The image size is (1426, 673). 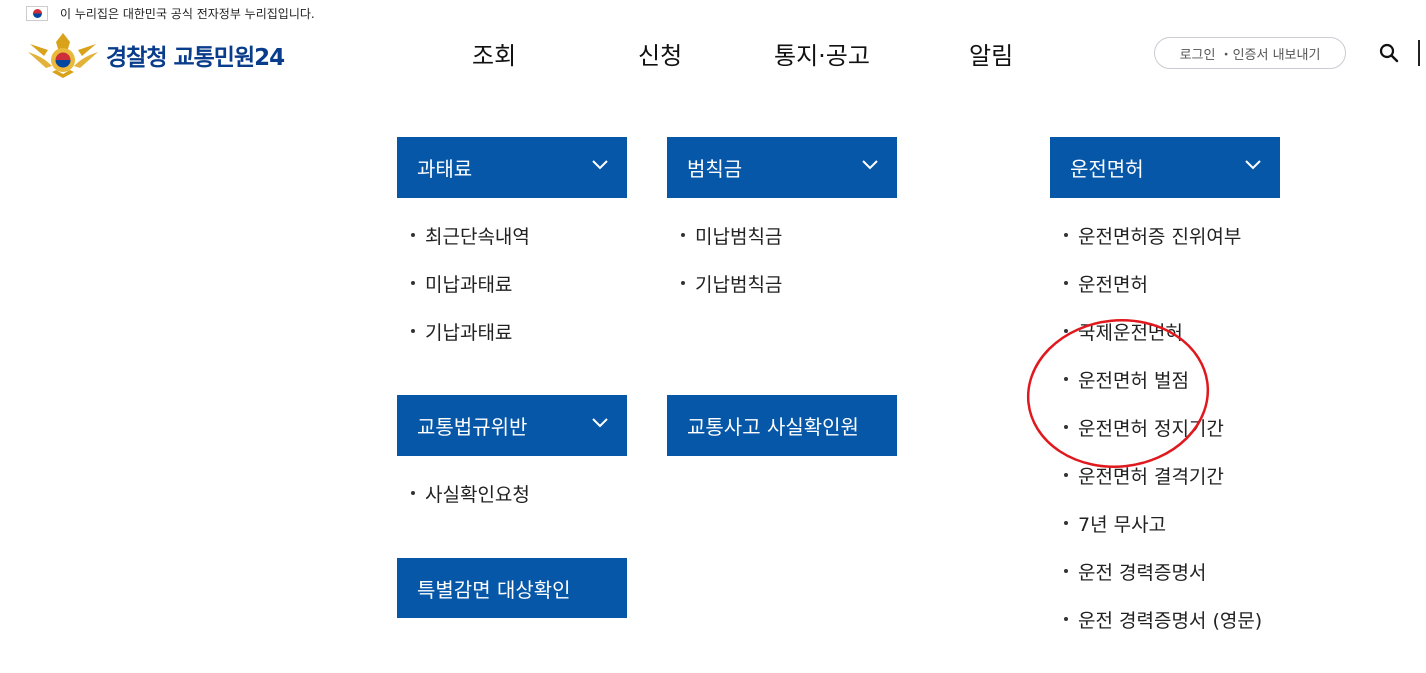 I want to click on menu-header-violation: 교통법규위반, so click(x=512, y=425).